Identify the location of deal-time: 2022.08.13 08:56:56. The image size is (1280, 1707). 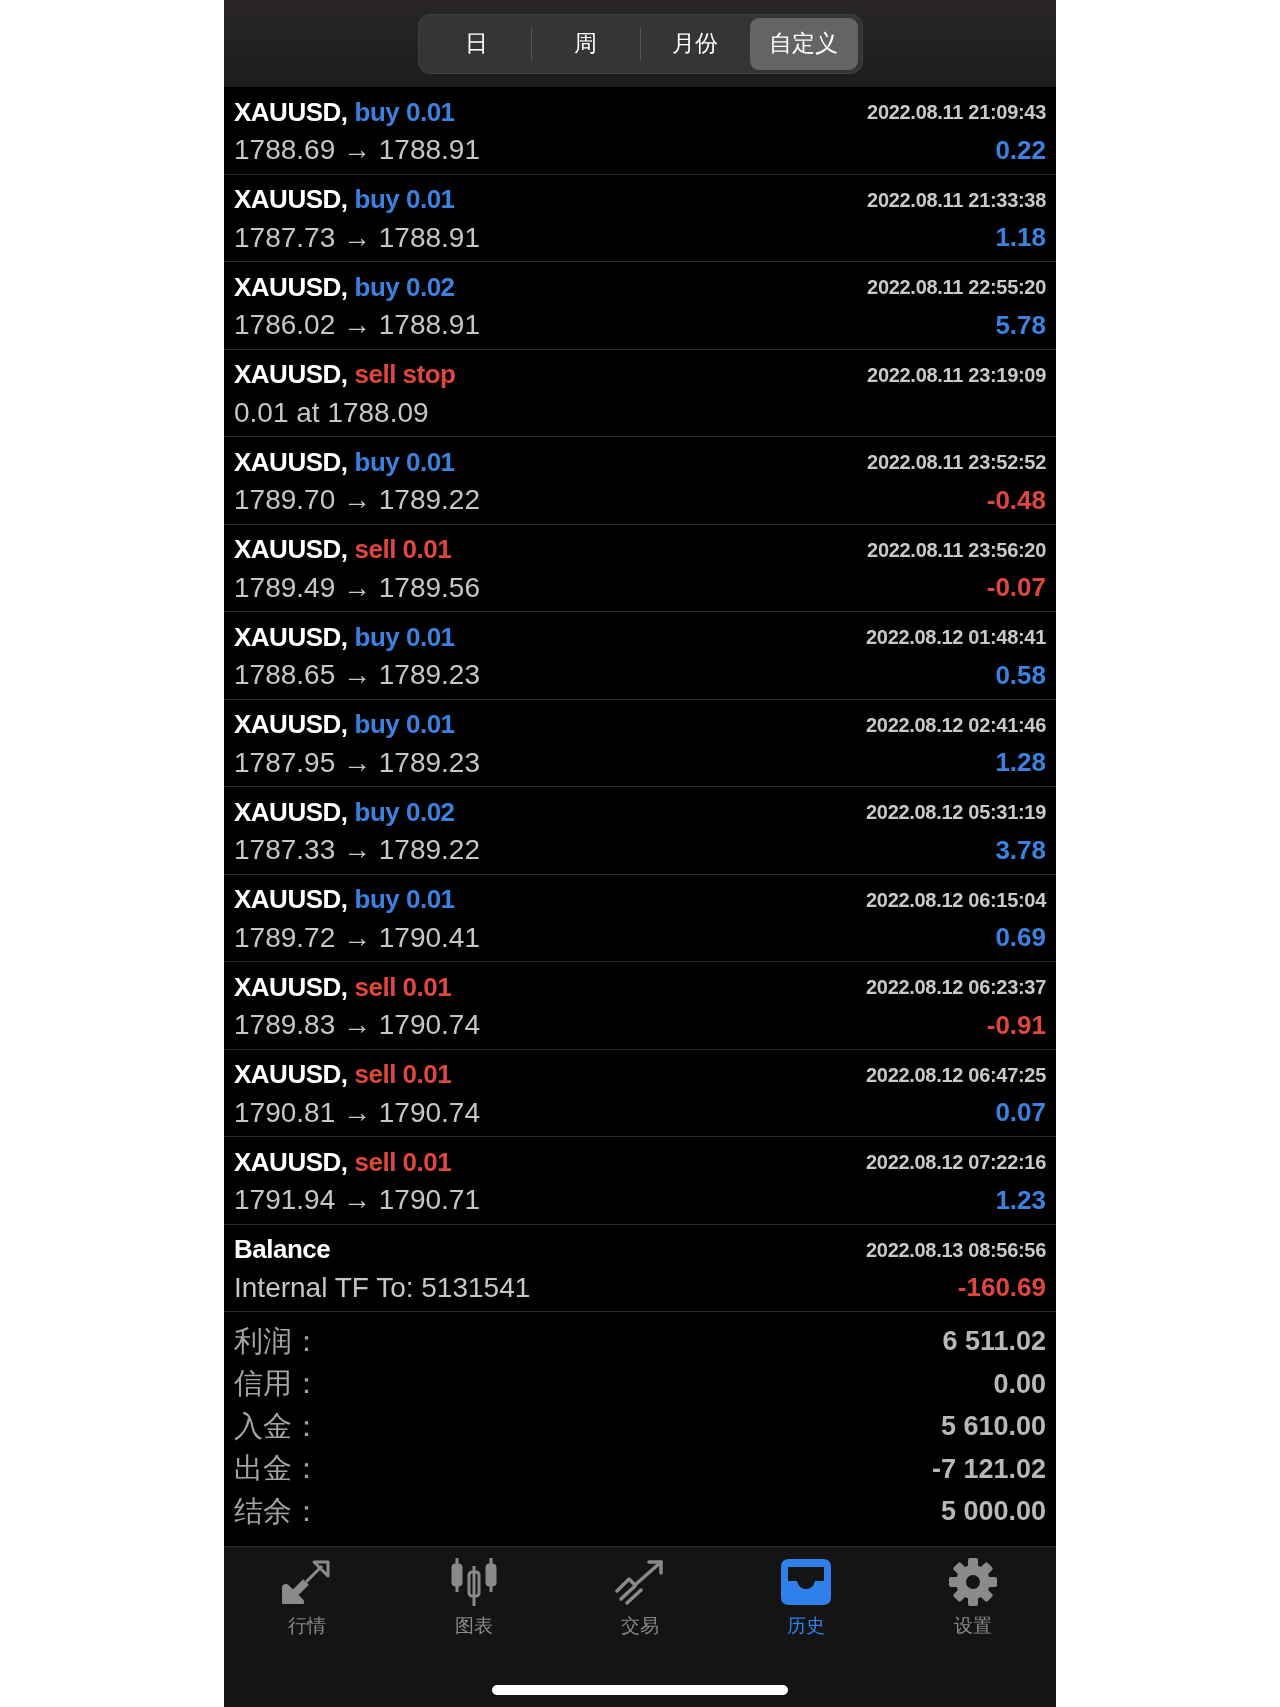
(956, 1250).